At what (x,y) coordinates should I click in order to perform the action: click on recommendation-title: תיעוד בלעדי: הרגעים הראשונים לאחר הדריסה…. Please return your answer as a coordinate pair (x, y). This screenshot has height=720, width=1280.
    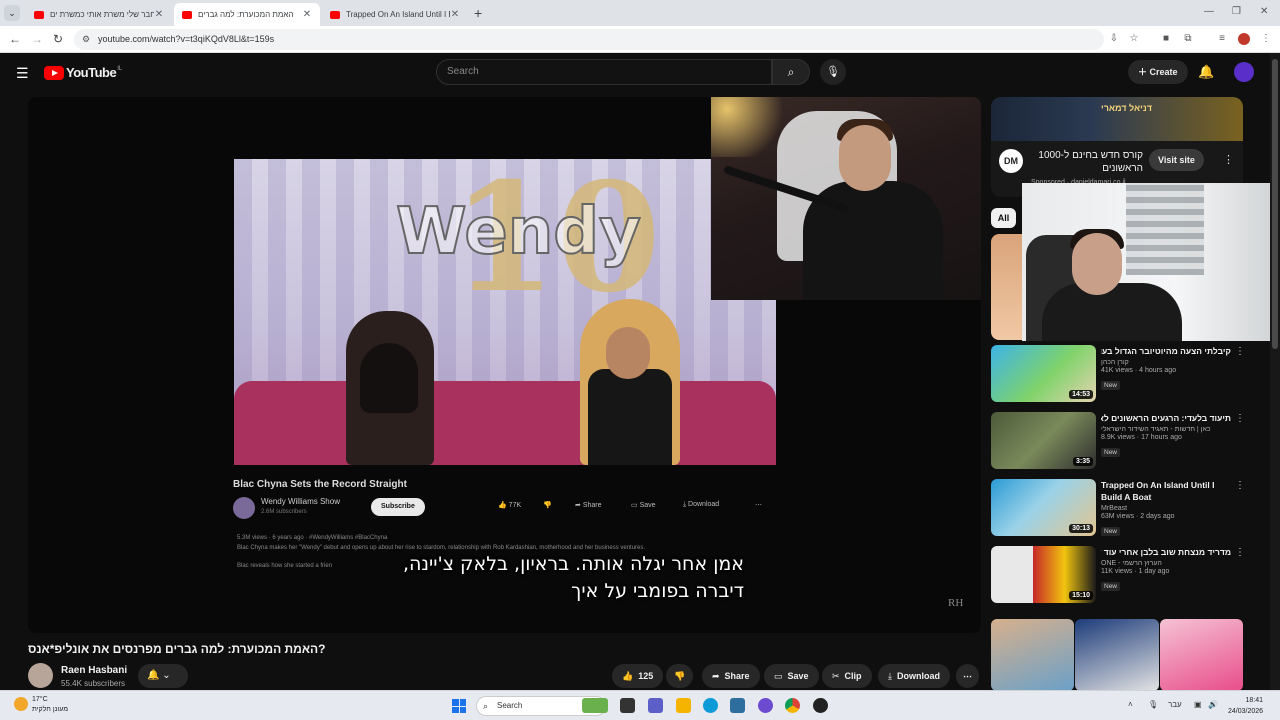
    Looking at the image, I should click on (1166, 418).